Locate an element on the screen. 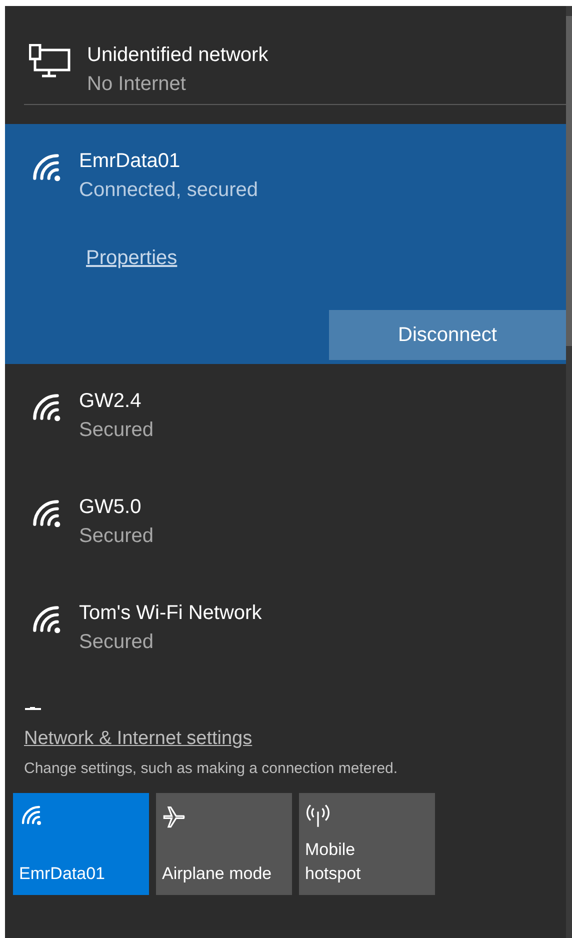 The image size is (572, 938). network-item: Tom's Wi-Fi Network Secured is located at coordinates (285, 629).